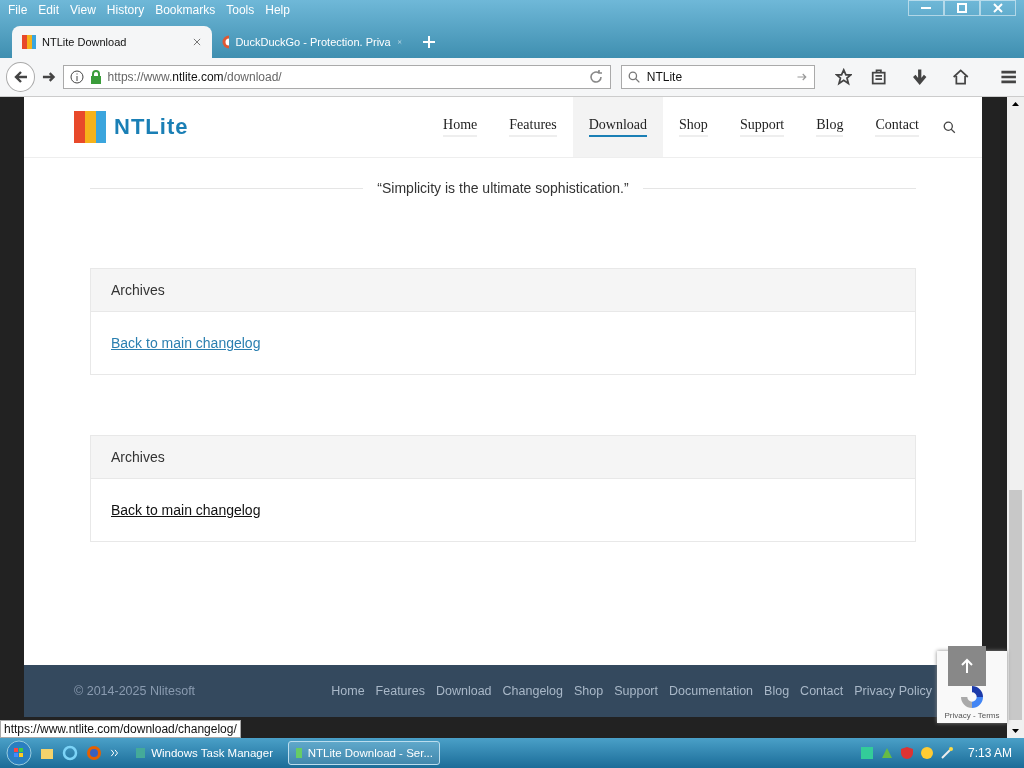 The image size is (1024, 768). I want to click on minimize-button, so click(926, 8).